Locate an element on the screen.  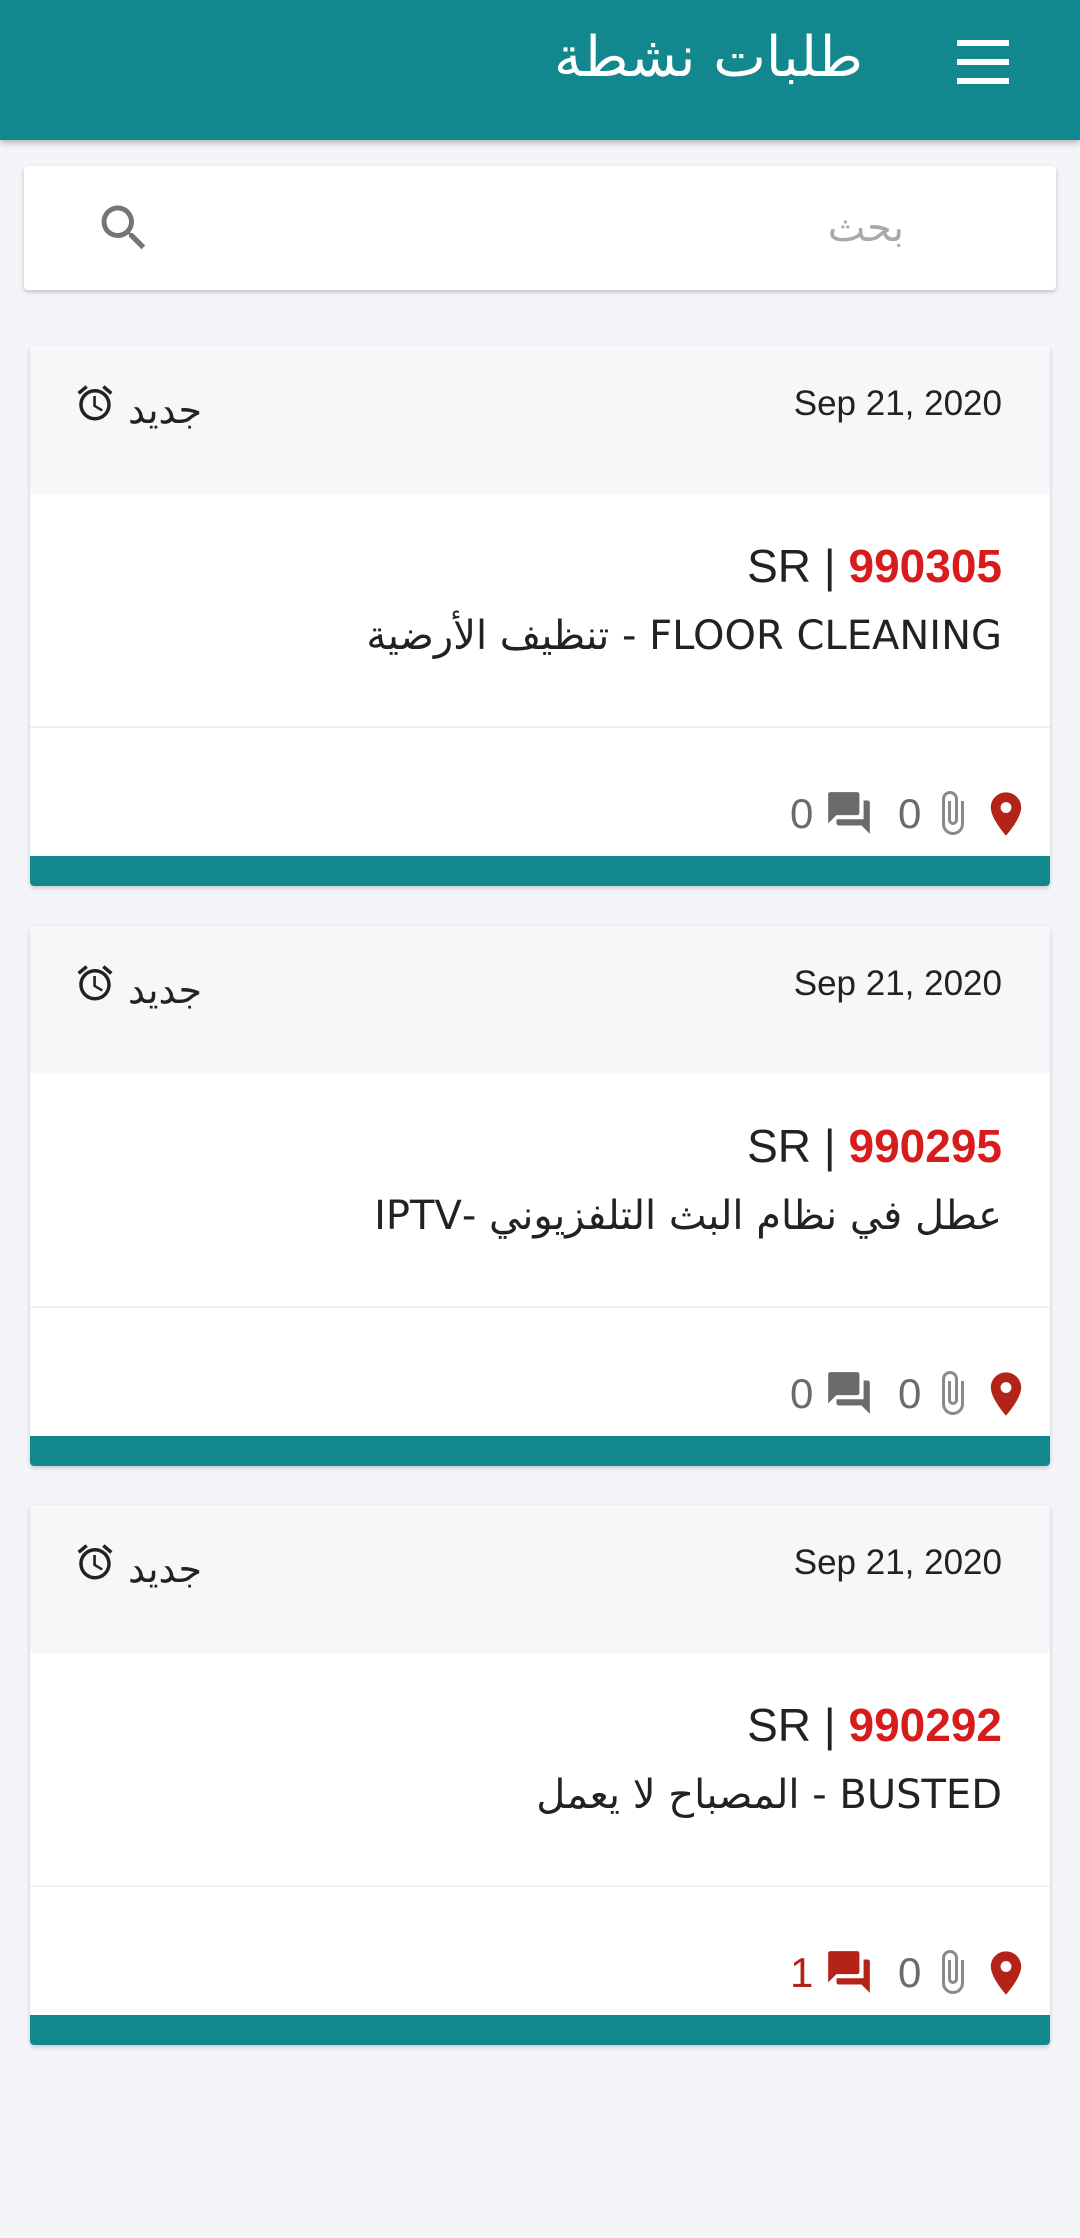
menu-icon is located at coordinates (983, 62).